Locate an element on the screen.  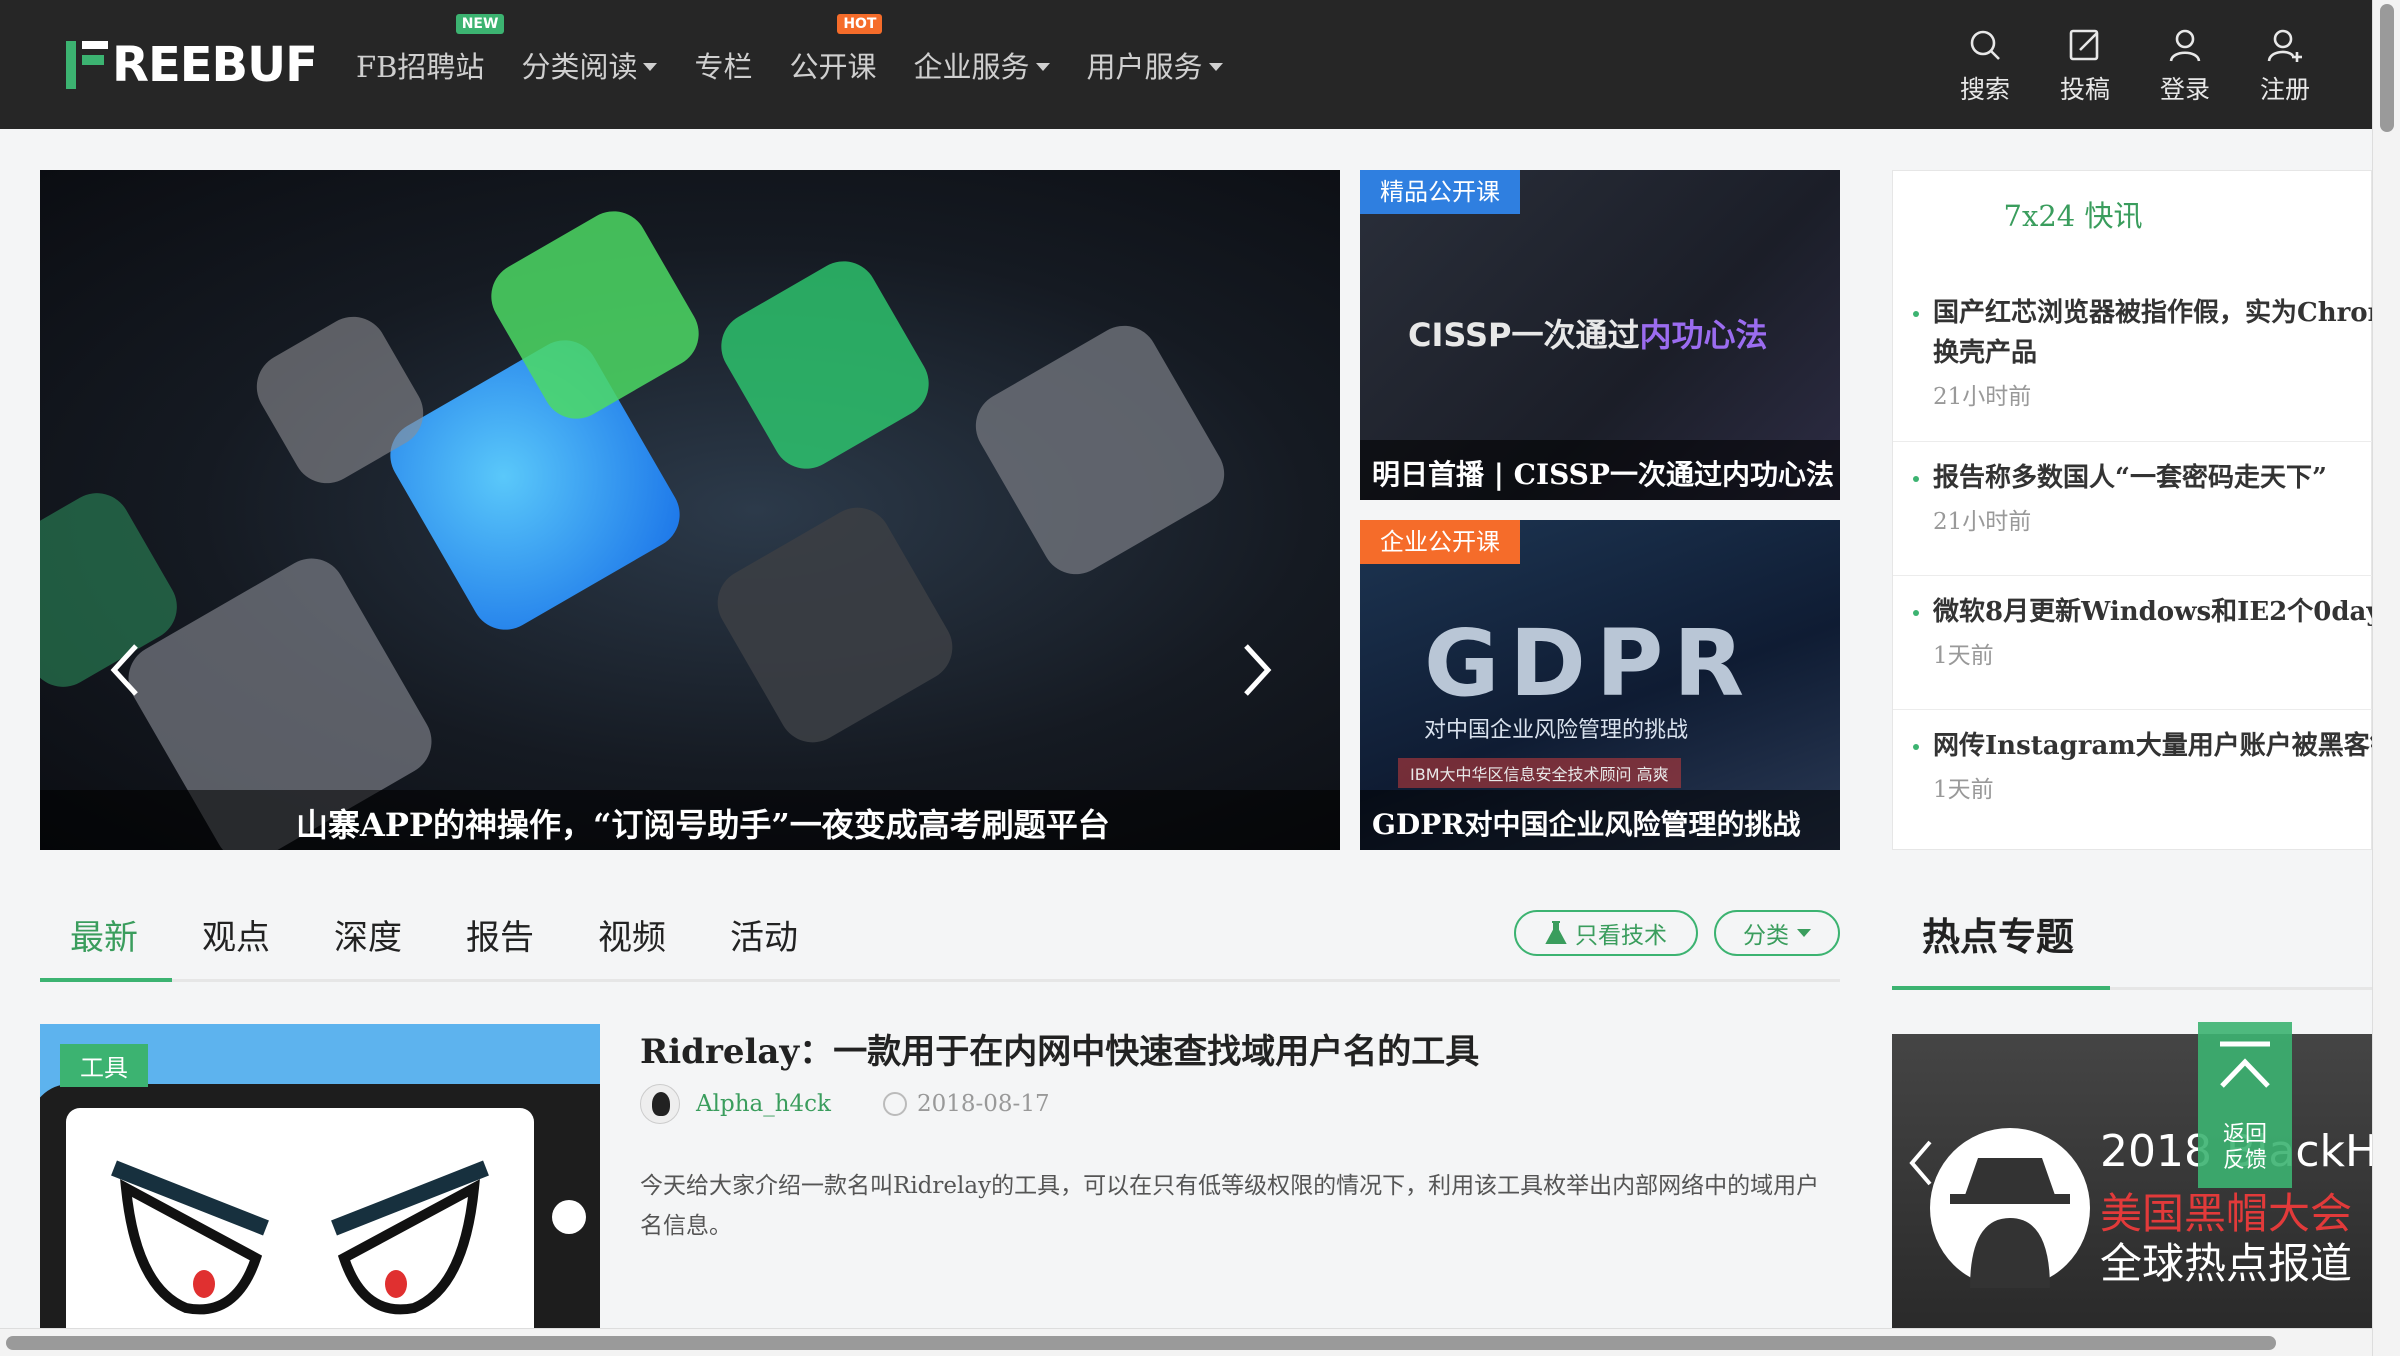
login-label: 登录 is located at coordinates (2185, 89).